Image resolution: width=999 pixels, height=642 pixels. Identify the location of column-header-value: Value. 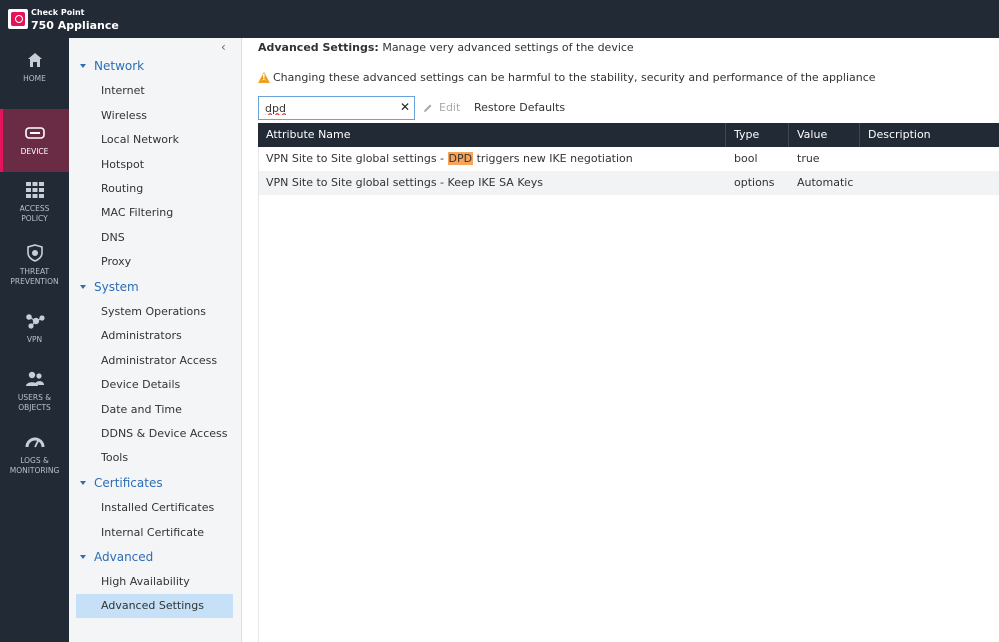
(824, 135).